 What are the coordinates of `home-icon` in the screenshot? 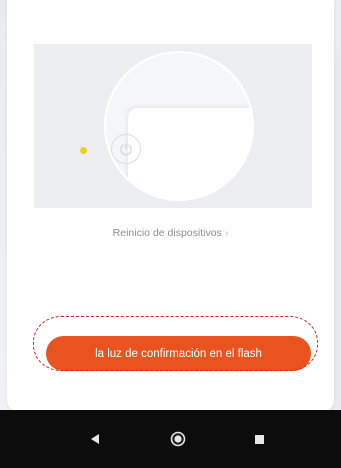 It's located at (178, 439).